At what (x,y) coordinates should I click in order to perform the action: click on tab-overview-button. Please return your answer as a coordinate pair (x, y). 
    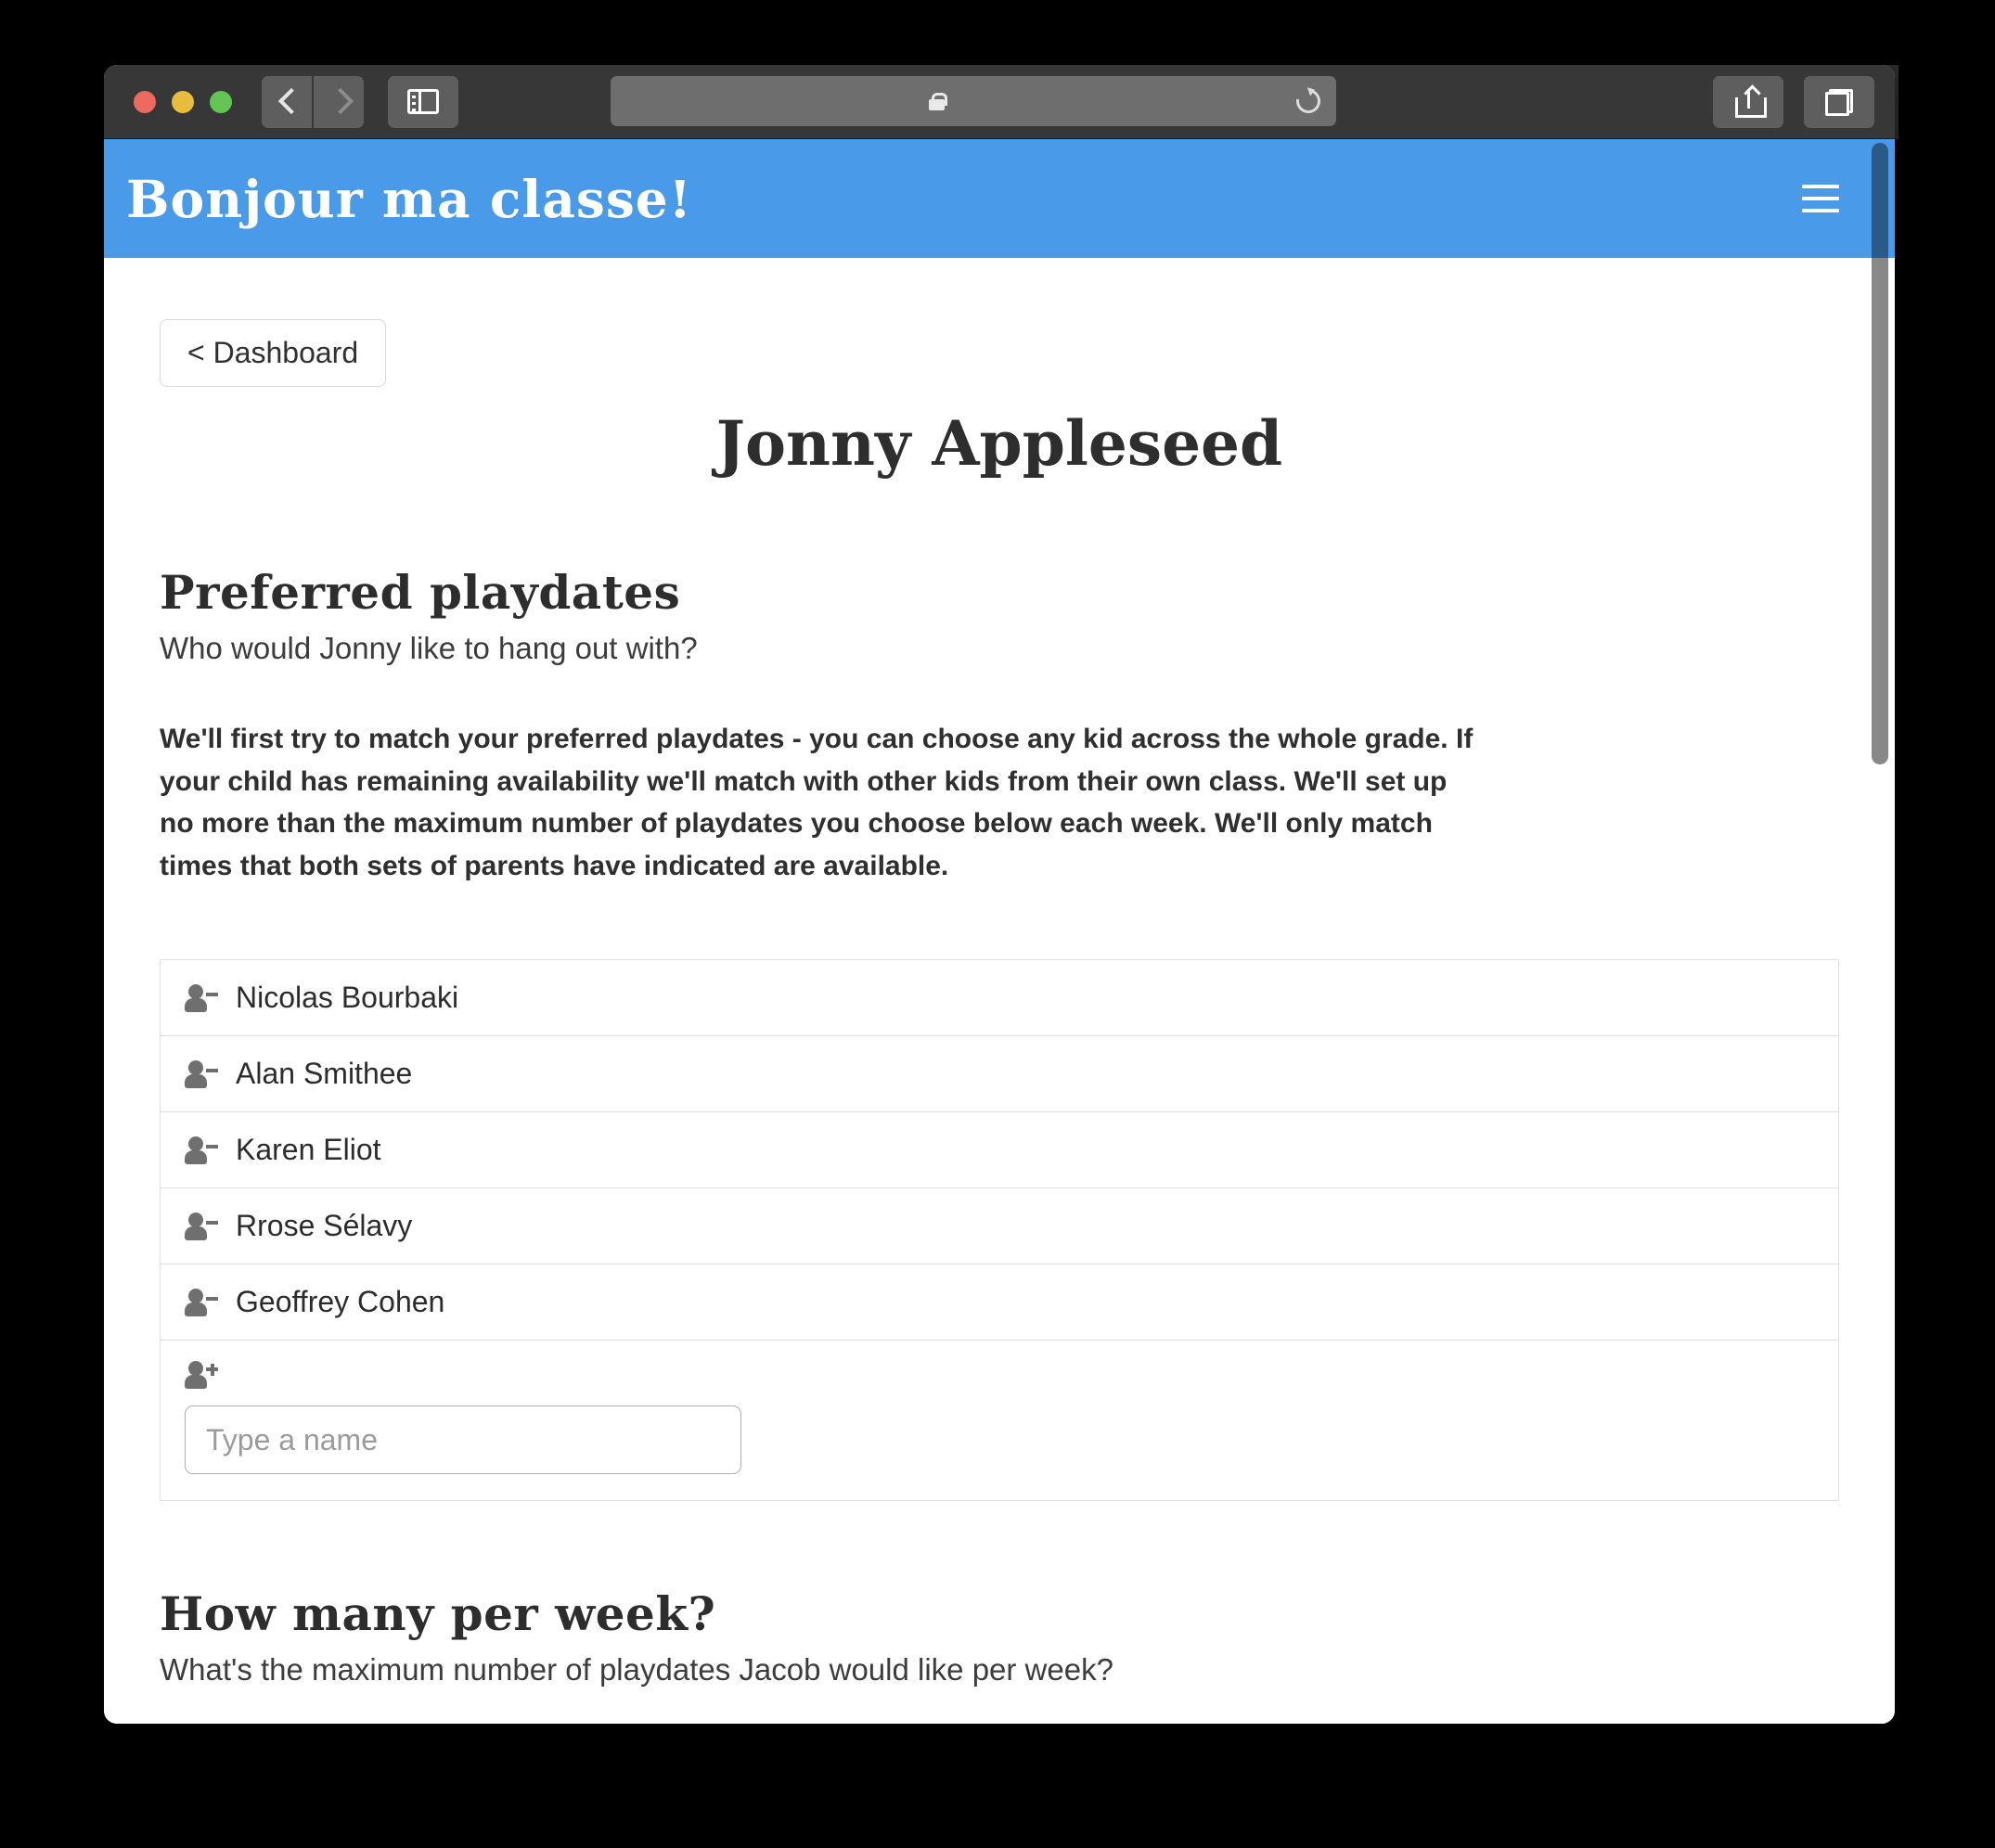
    Looking at the image, I should click on (1839, 102).